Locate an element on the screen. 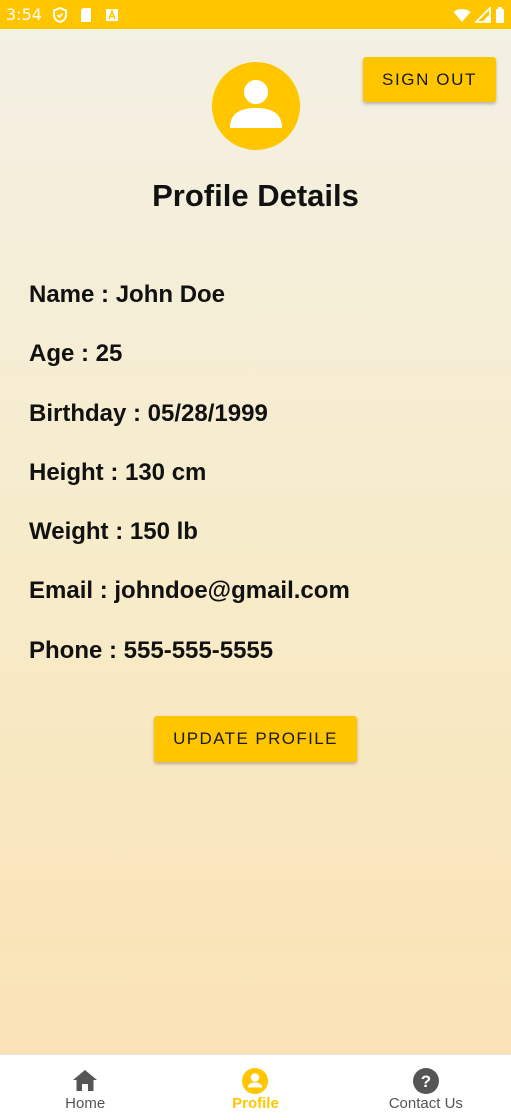 This screenshot has height=1120, width=511. help-circle-icon: ? is located at coordinates (425, 1081).